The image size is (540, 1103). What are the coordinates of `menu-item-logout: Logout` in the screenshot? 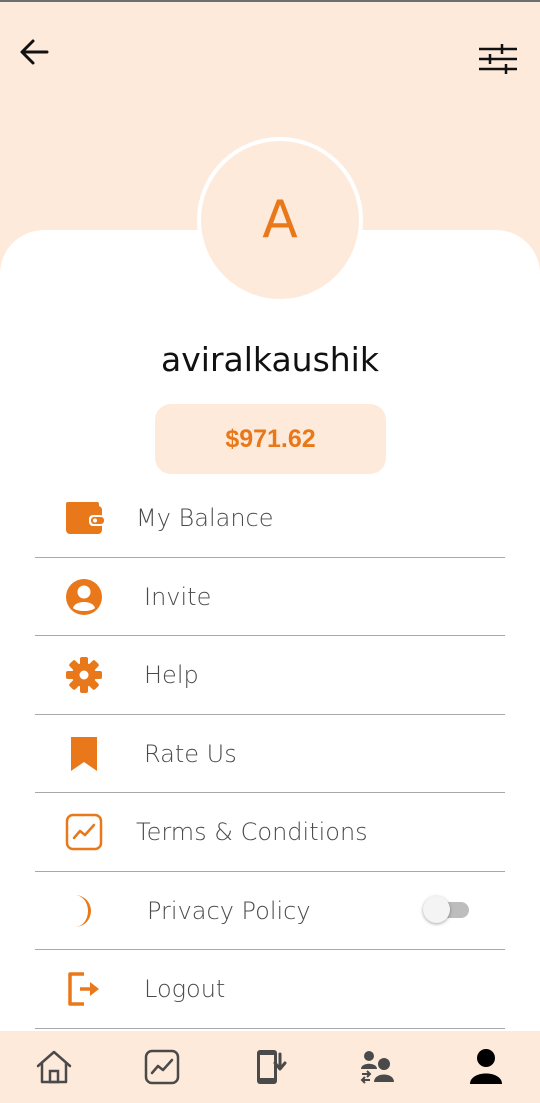 It's located at (270, 989).